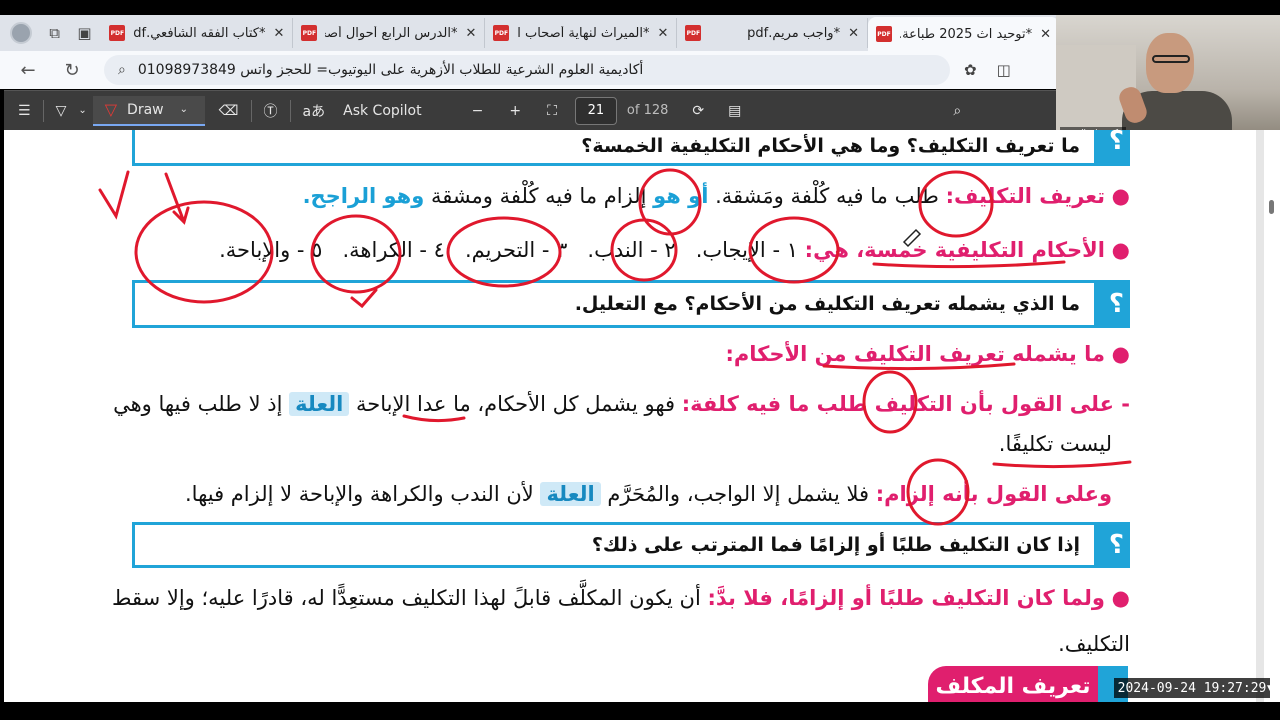 This screenshot has width=1280, height=720. I want to click on zoom-out-icon: −, so click(478, 111).